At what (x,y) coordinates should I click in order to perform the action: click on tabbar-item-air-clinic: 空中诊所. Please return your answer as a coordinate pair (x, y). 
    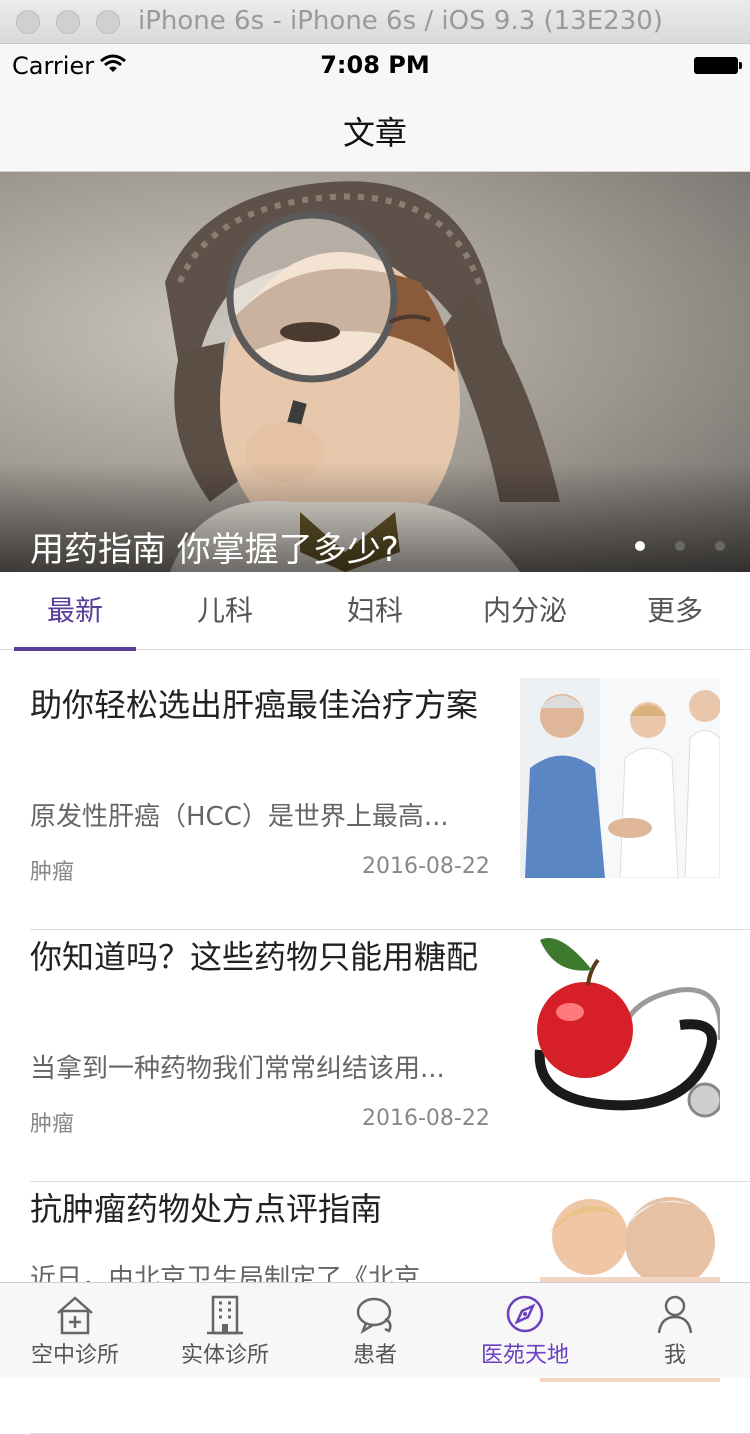
    Looking at the image, I should click on (75, 1331).